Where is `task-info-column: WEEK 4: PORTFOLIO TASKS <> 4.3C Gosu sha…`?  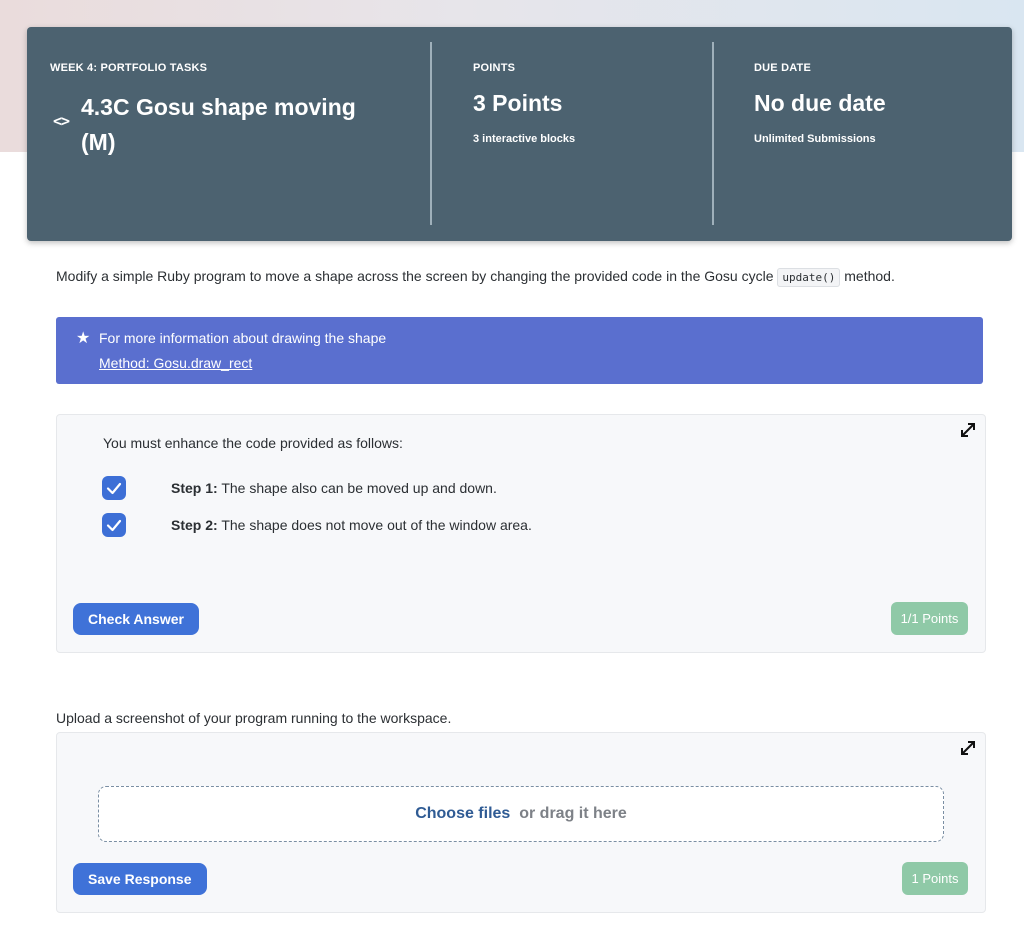
task-info-column: WEEK 4: PORTFOLIO TASKS <> 4.3C Gosu sha… is located at coordinates (229, 134).